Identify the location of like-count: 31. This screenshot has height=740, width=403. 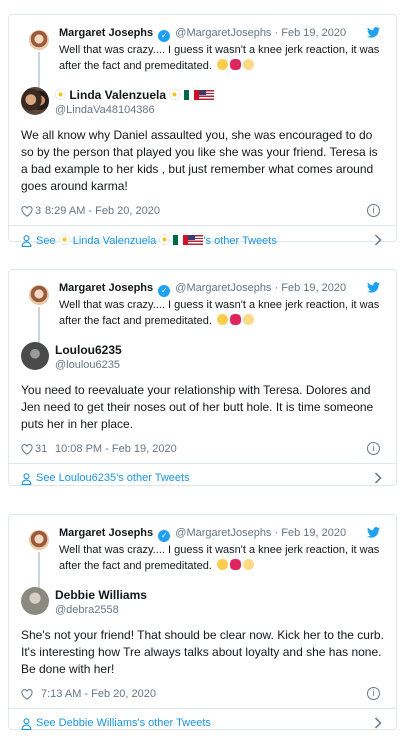
(41, 449).